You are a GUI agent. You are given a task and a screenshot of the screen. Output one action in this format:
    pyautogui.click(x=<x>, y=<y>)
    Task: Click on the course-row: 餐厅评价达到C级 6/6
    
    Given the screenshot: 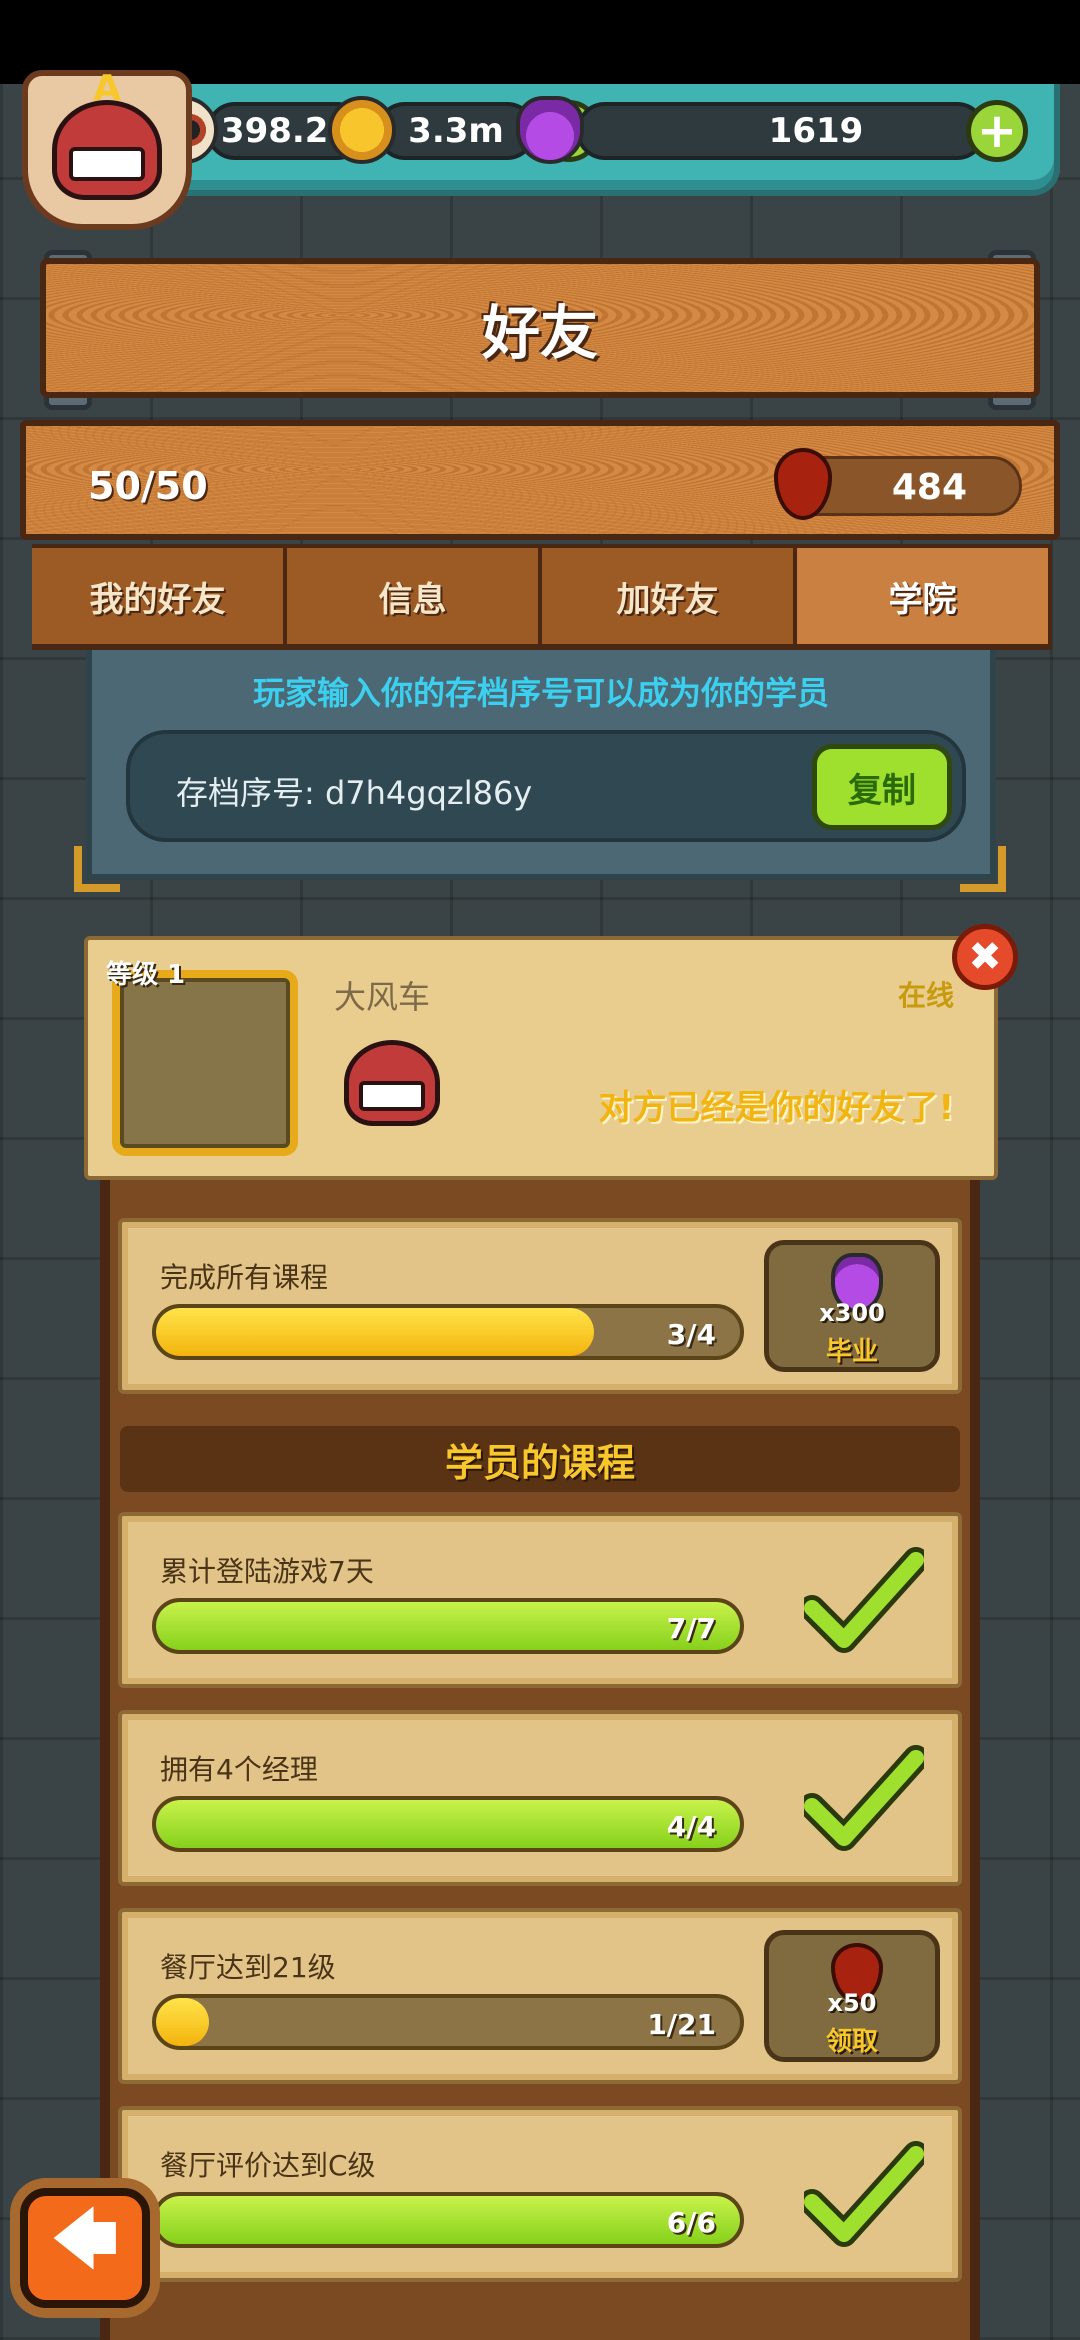 What is the action you would take?
    pyautogui.click(x=540, y=2194)
    